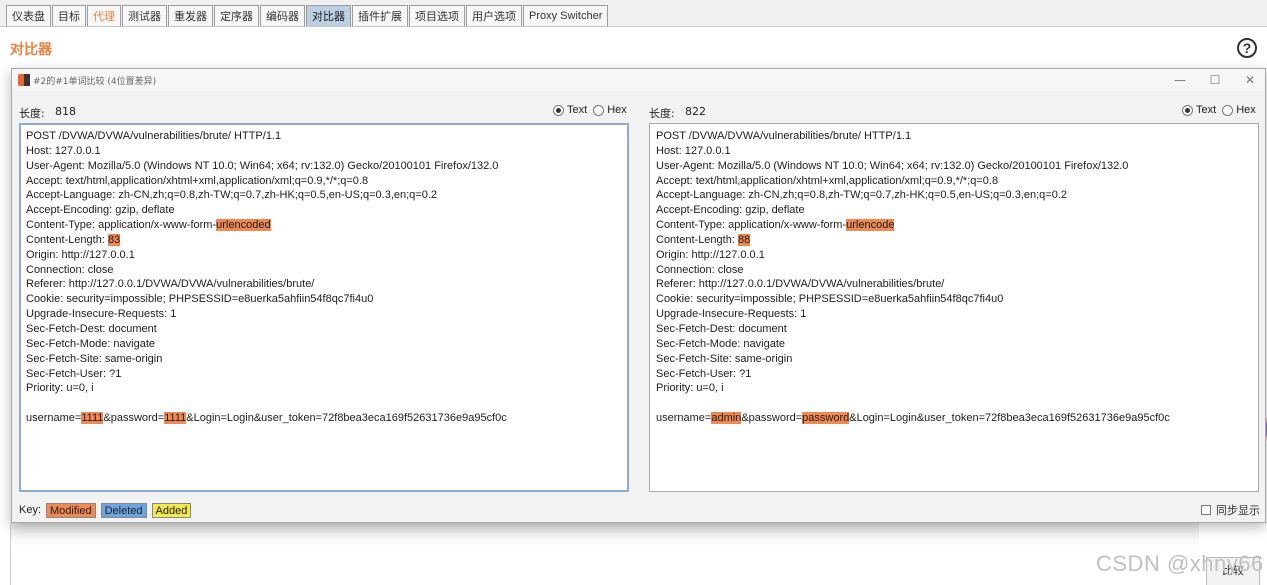 The width and height of the screenshot is (1267, 585). What do you see at coordinates (236, 15) in the screenshot?
I see `tab-5: 定序器` at bounding box center [236, 15].